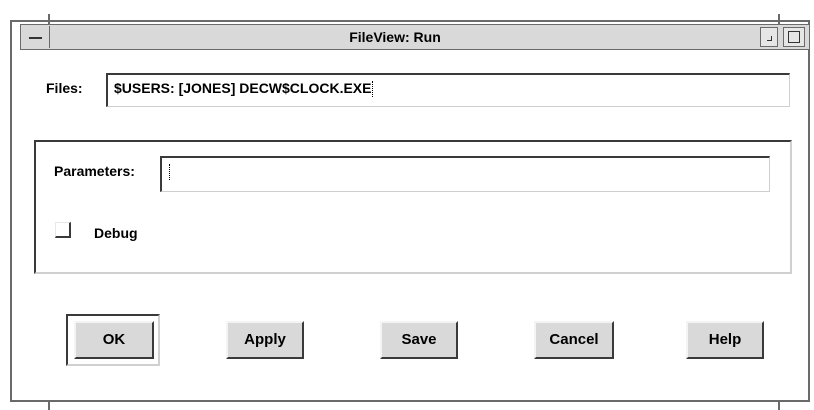 This screenshot has width=814, height=410. I want to click on debug-checkbox, so click(63, 230).